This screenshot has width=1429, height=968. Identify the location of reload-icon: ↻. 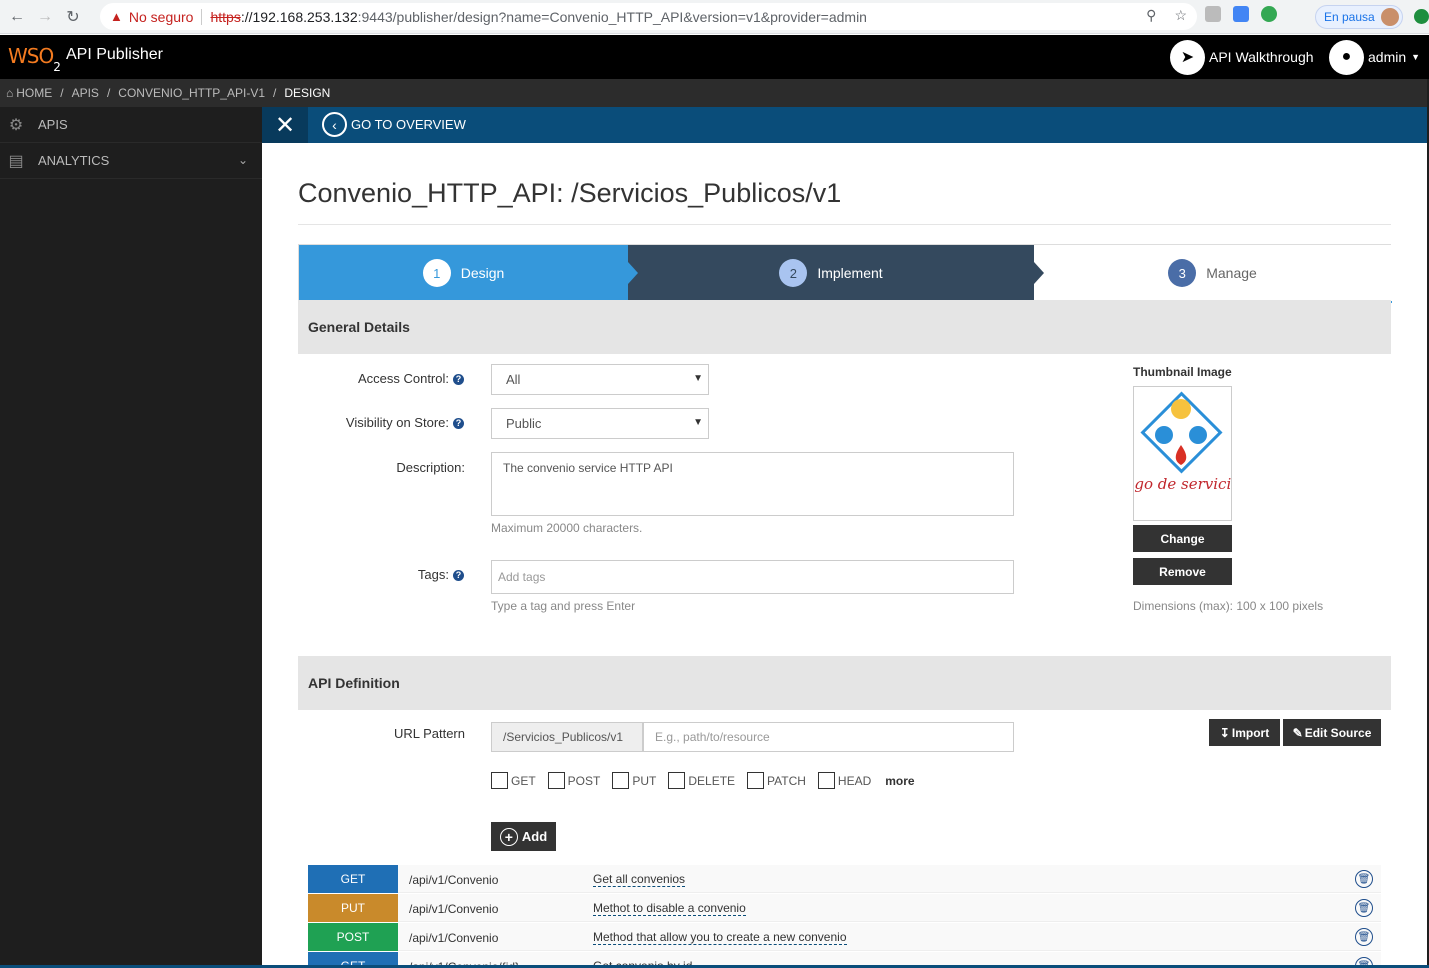
(73, 17).